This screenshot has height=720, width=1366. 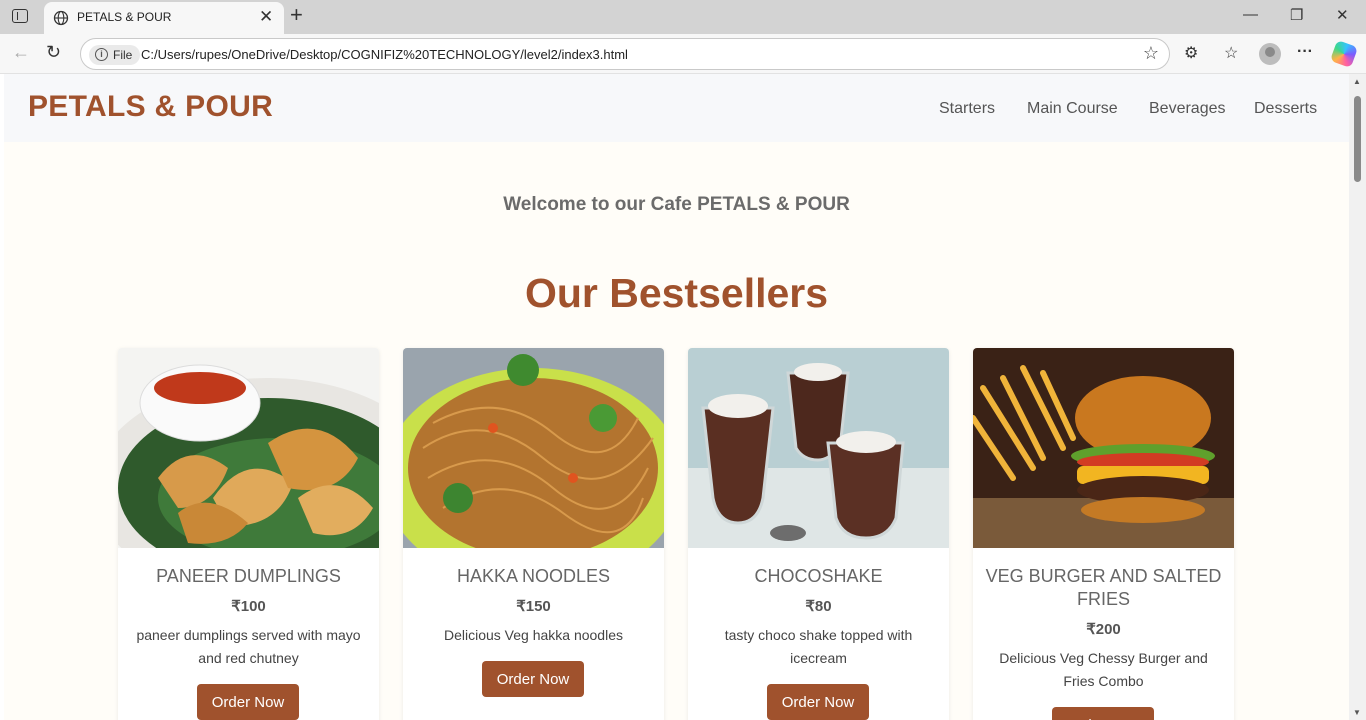 I want to click on product-name: PANEER DUMPLINGS, so click(x=248, y=576).